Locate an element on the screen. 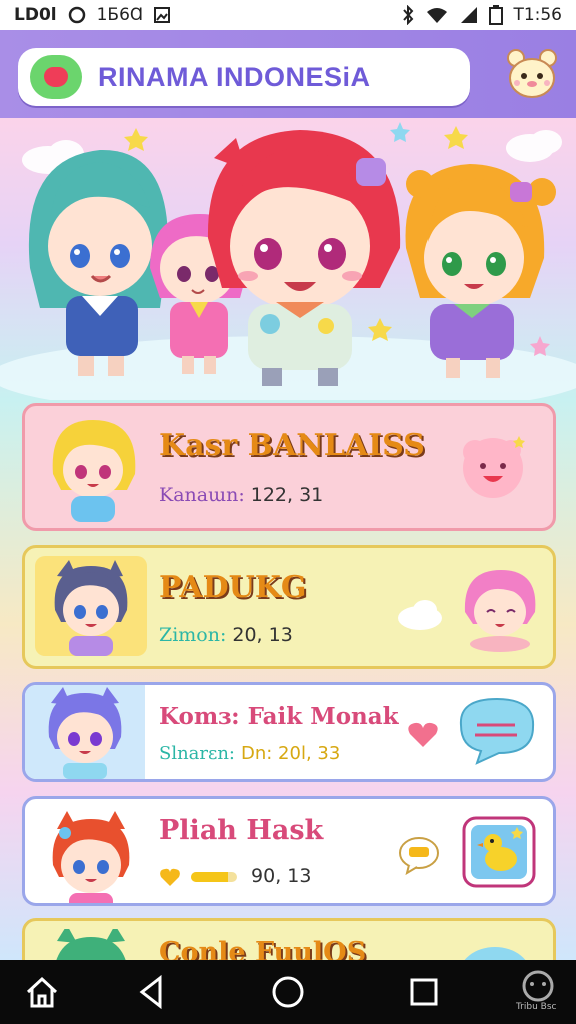 Image resolution: width=576 pixels, height=1024 pixels. list-item: PADUKG Zimon: 20, 13 is located at coordinates (289, 607).